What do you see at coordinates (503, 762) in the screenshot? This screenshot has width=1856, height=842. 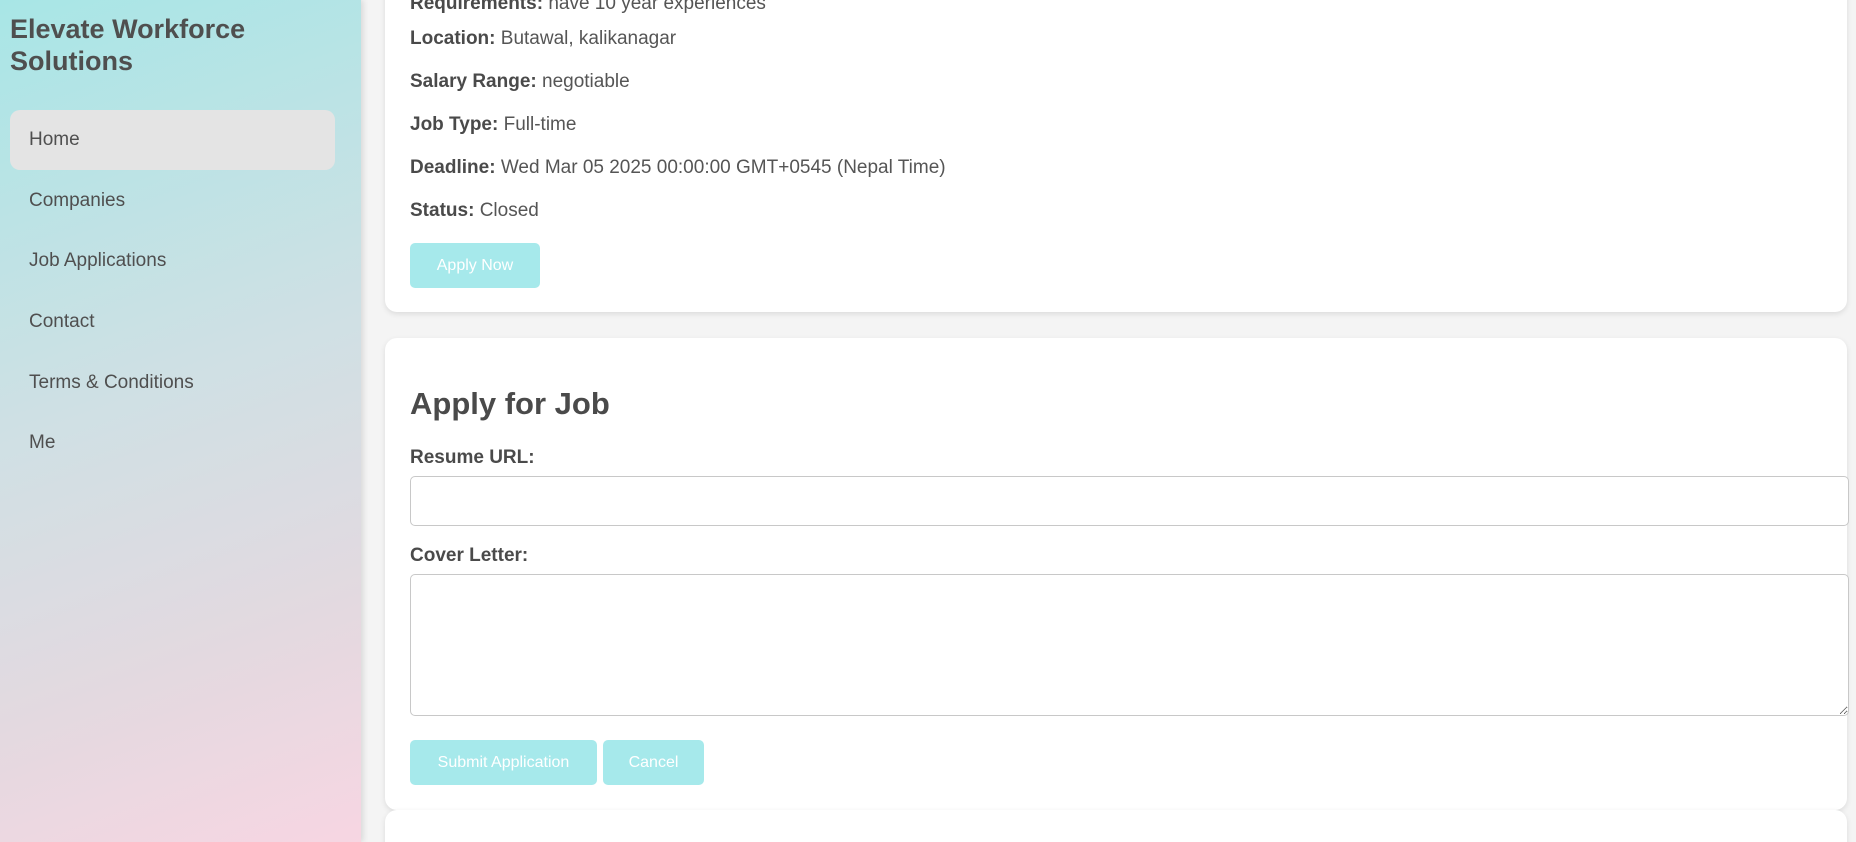 I see `submit-application-button: Submit Application` at bounding box center [503, 762].